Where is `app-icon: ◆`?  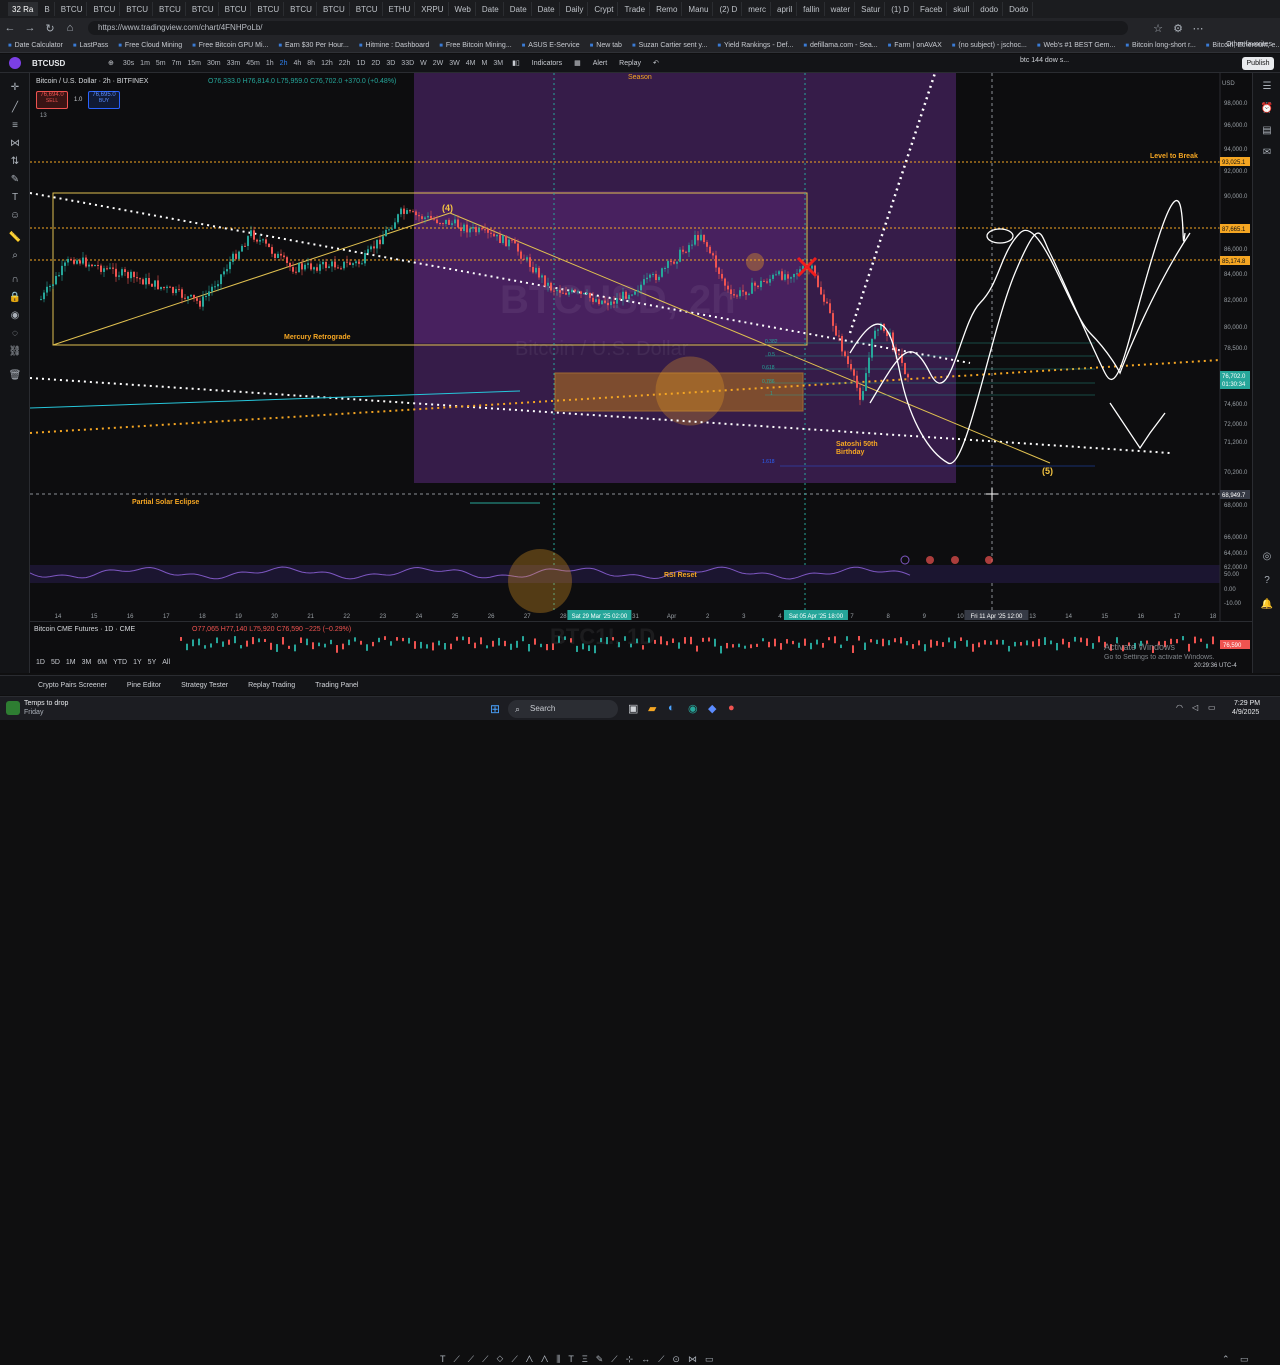
app-icon: ◆ is located at coordinates (712, 708).